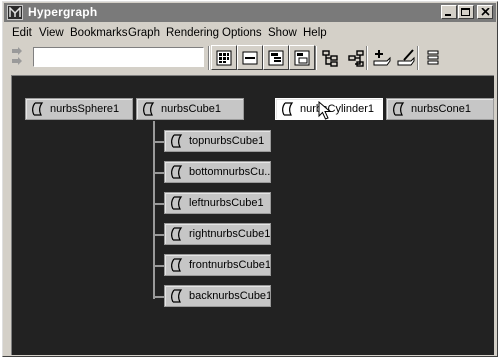 The height and width of the screenshot is (359, 500). What do you see at coordinates (230, 265) in the screenshot?
I see `node-label: frontnurbsCube1` at bounding box center [230, 265].